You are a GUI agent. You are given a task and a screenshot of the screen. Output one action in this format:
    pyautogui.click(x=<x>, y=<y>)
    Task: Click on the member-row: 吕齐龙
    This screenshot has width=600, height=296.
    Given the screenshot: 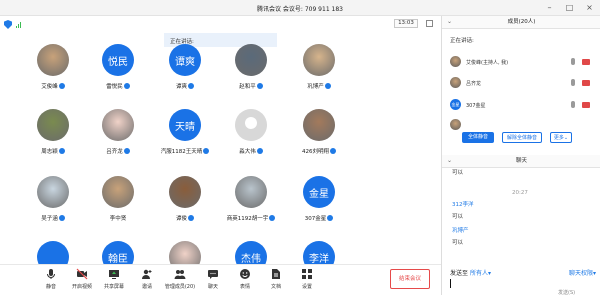 What is the action you would take?
    pyautogui.click(x=522, y=84)
    